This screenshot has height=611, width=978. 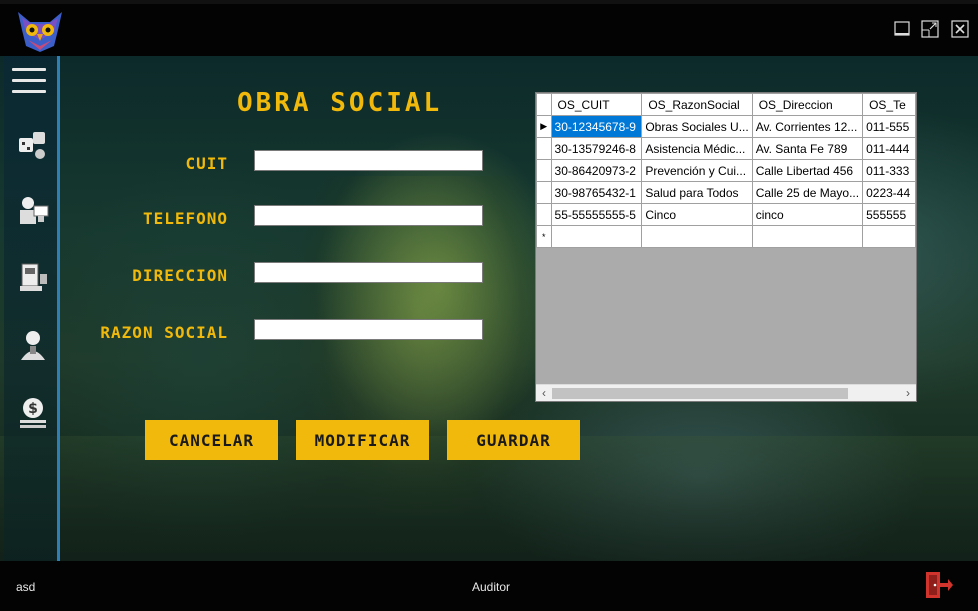 I want to click on current-row-marker: ▶, so click(x=544, y=126).